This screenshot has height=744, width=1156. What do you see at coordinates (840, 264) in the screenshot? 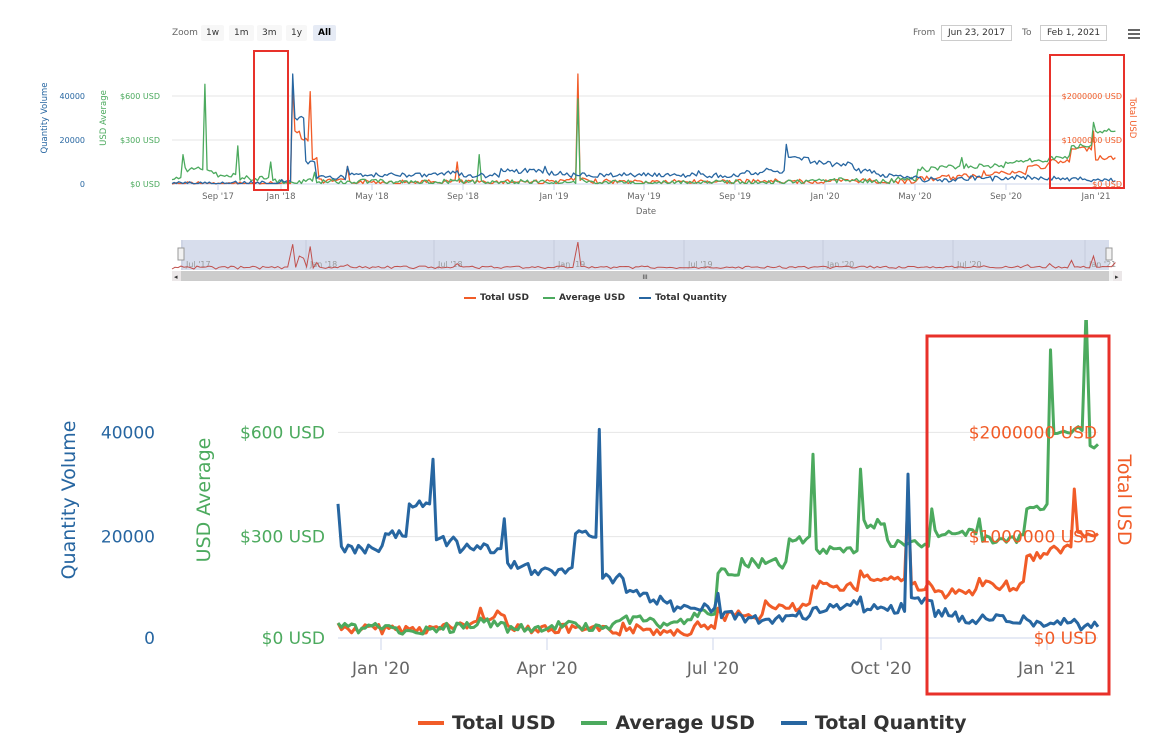
I see `navigator-tick-label: Jan '20` at bounding box center [840, 264].